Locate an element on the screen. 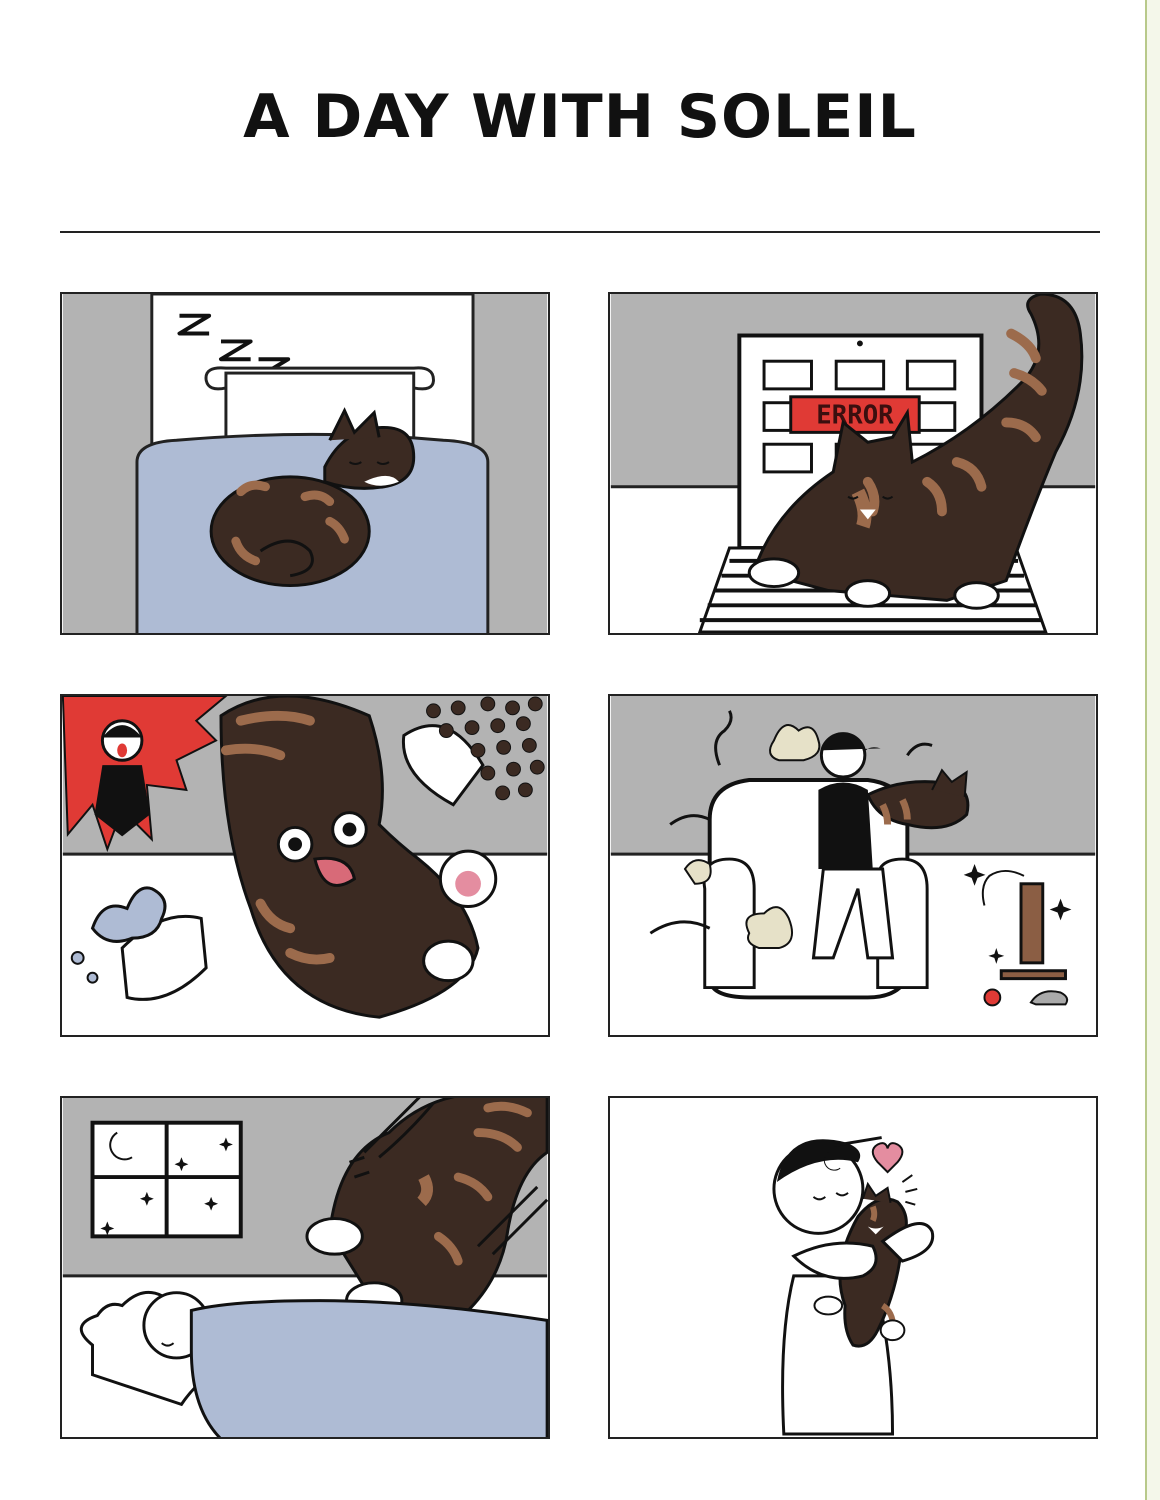 The width and height of the screenshot is (1160, 1500). title-divider is located at coordinates (580, 232).